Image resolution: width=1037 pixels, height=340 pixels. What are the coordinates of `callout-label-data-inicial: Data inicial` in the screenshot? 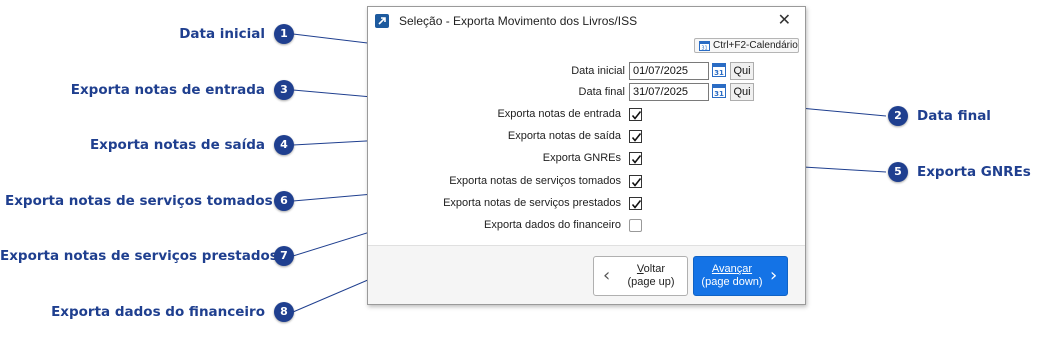 It's located at (222, 34).